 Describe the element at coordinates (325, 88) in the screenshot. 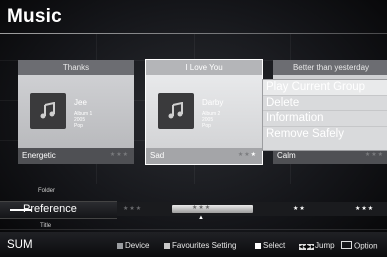

I see `menu-item-play-current-group: Play Current Group` at that location.